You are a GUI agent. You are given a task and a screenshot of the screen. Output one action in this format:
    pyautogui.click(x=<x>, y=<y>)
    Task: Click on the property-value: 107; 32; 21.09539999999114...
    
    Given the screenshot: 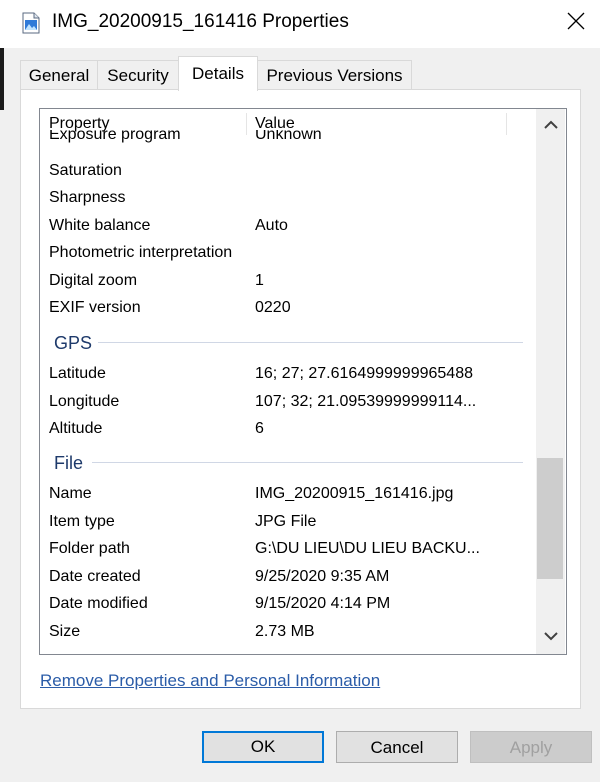 What is the action you would take?
    pyautogui.click(x=366, y=401)
    